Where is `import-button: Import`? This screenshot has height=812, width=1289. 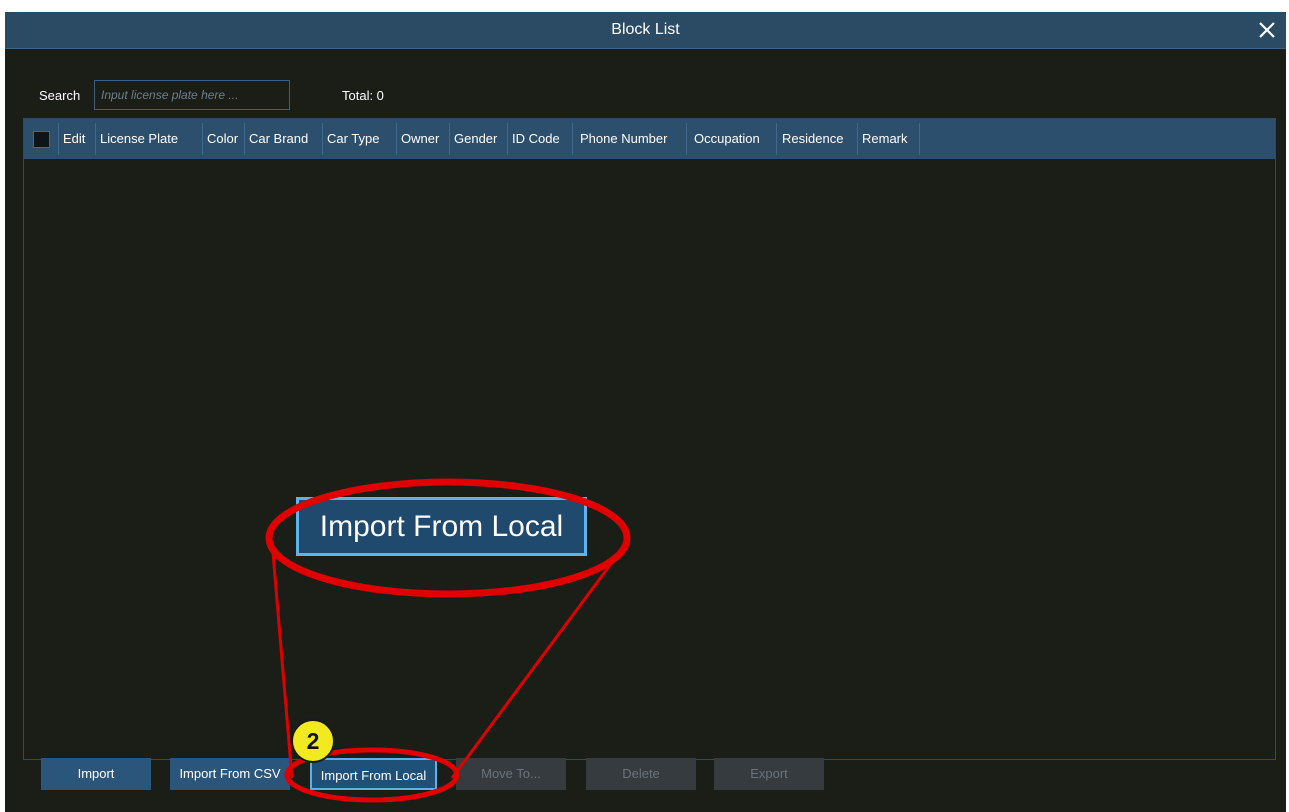
import-button: Import is located at coordinates (96, 774).